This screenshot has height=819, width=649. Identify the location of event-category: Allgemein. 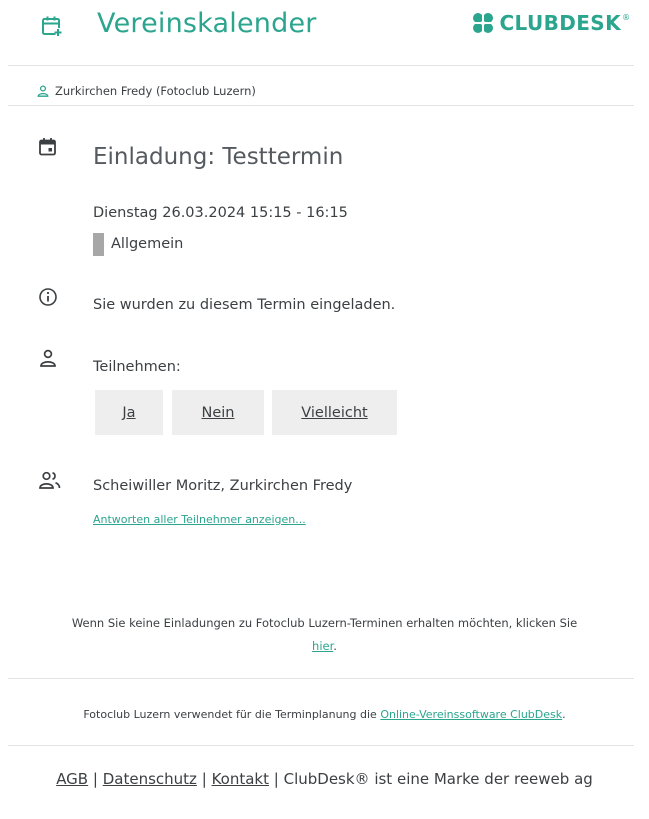
(138, 244).